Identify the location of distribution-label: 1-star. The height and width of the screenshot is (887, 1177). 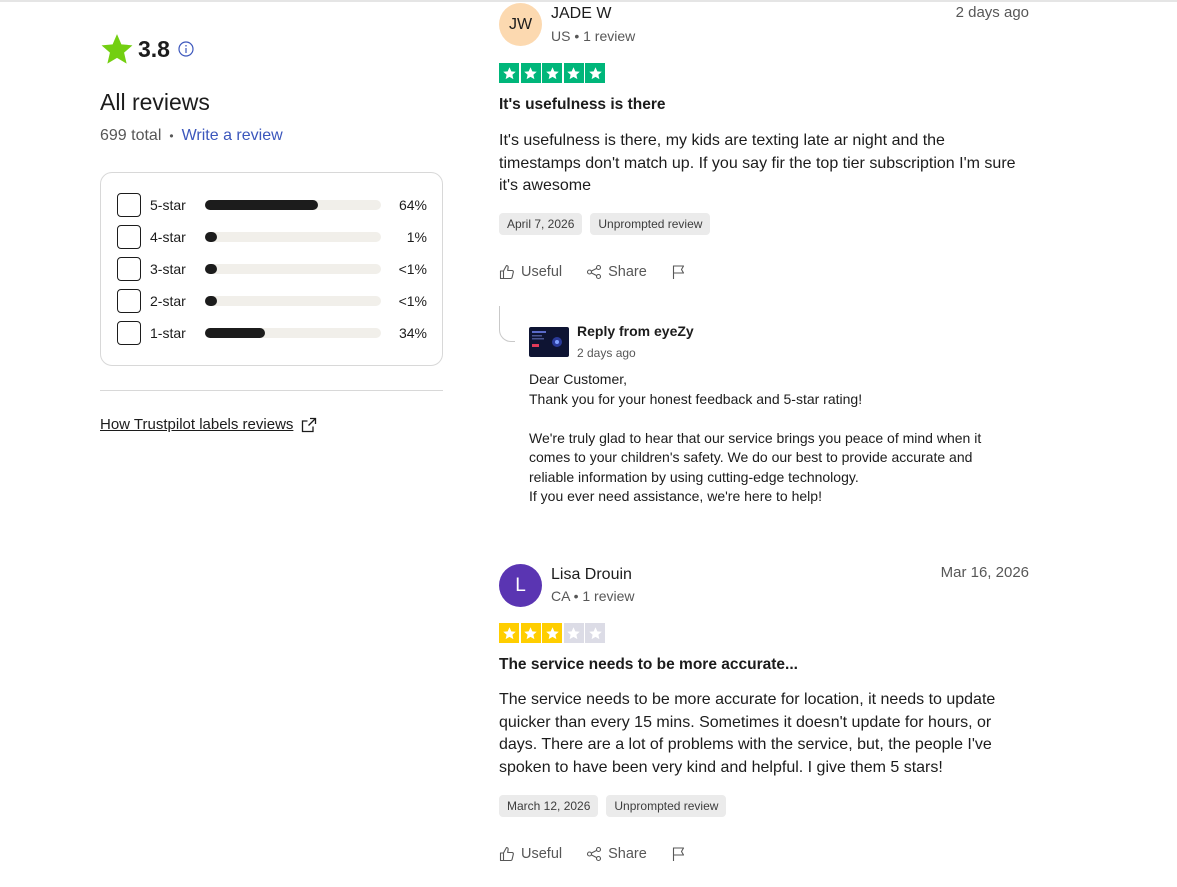
(168, 333).